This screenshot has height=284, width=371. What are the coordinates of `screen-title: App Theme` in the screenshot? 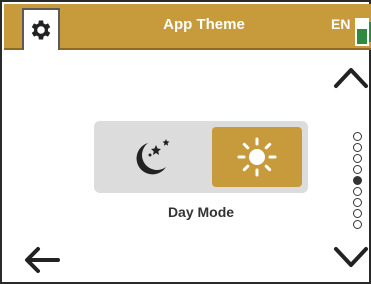 It's located at (204, 24).